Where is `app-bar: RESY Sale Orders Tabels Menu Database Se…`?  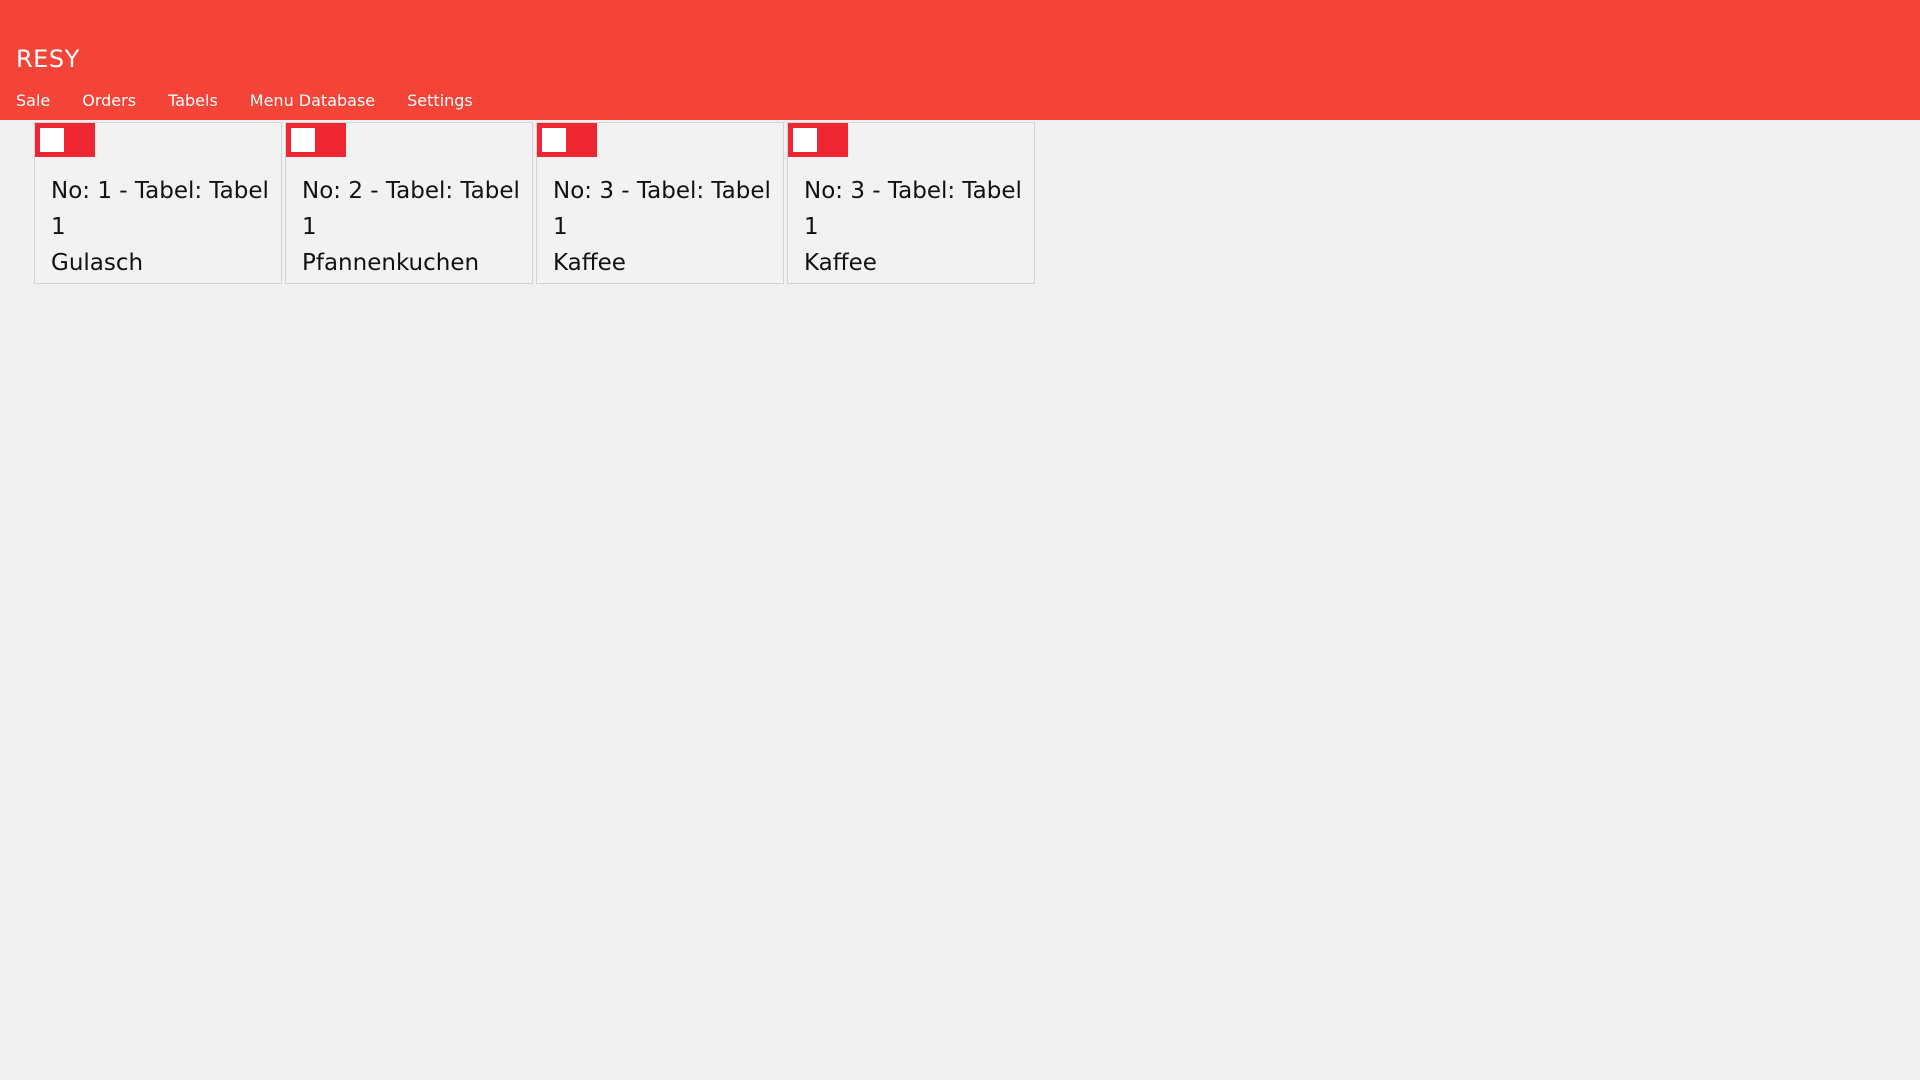 app-bar: RESY Sale Orders Tabels Menu Database Se… is located at coordinates (960, 60).